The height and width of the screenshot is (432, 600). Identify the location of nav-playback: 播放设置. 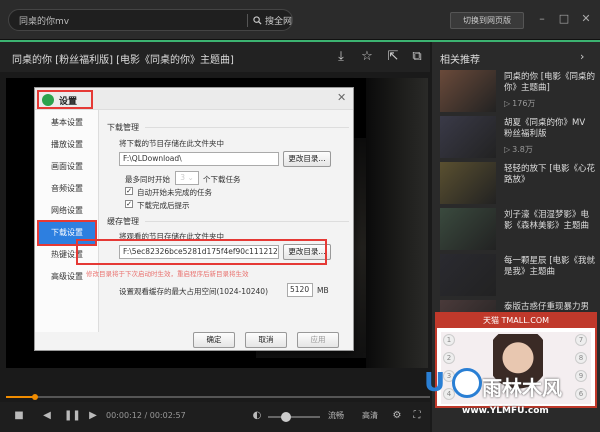
(67, 145).